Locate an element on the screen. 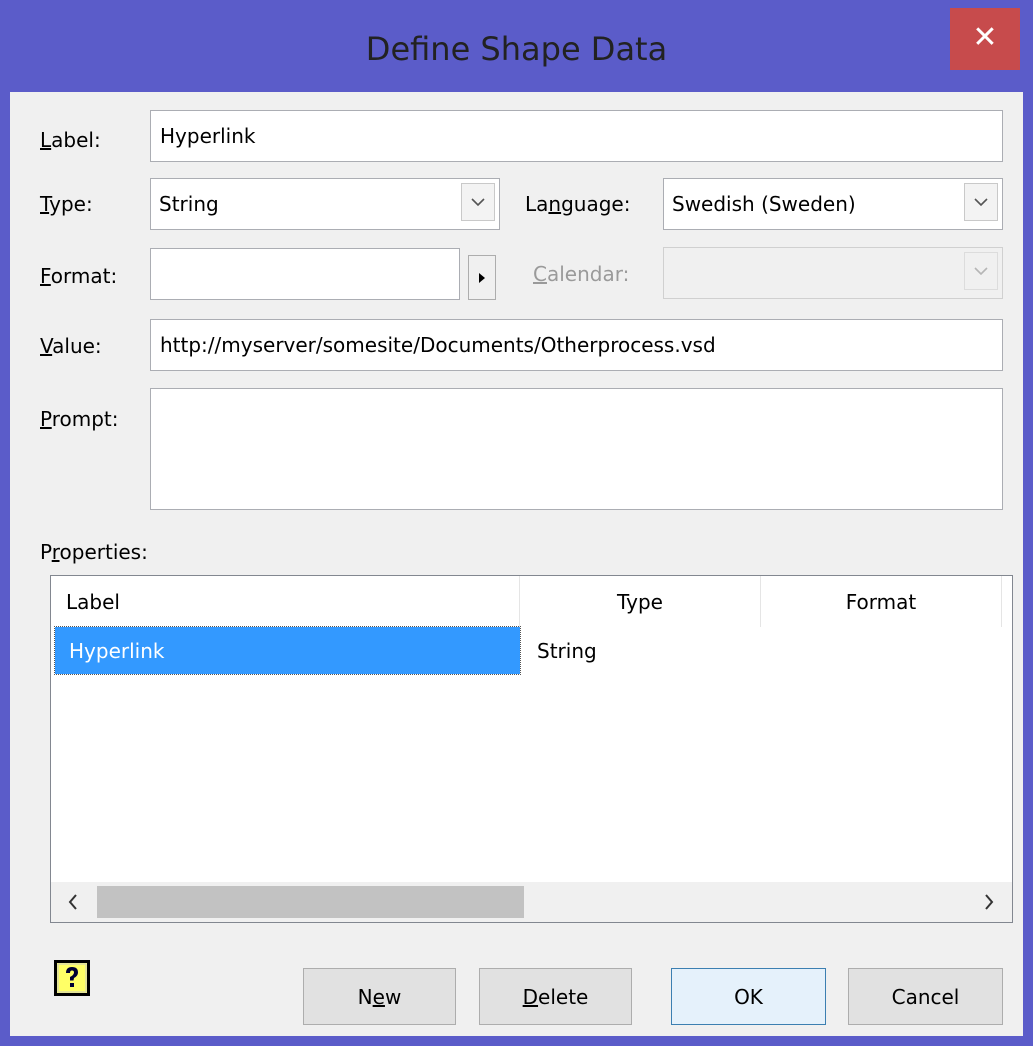 Image resolution: width=1033 pixels, height=1046 pixels. properties-label: Properties: is located at coordinates (94, 552).